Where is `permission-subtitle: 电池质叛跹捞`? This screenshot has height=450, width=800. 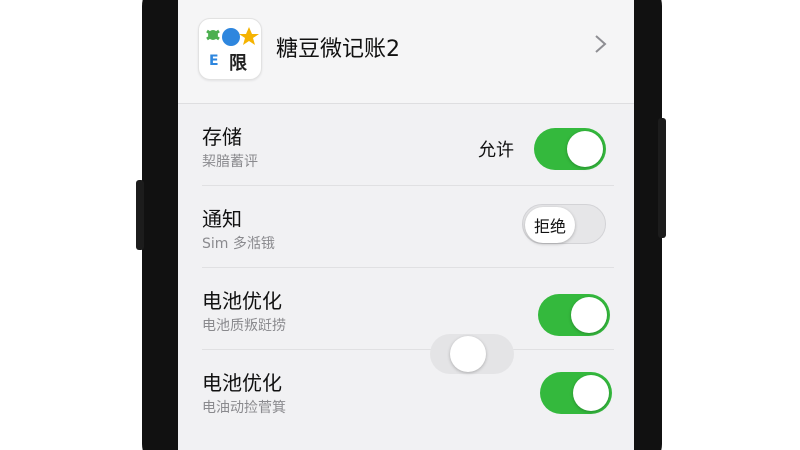
permission-subtitle: 电池质叛跹捞 is located at coordinates (244, 326).